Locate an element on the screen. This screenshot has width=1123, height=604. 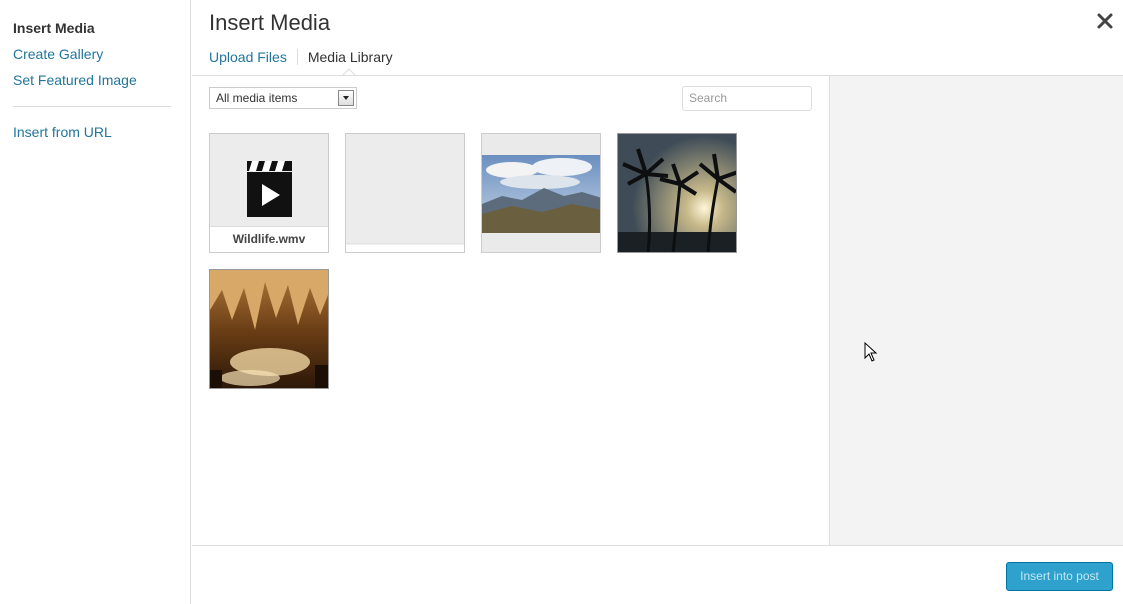
mountain-landscape-image is located at coordinates (541, 193).